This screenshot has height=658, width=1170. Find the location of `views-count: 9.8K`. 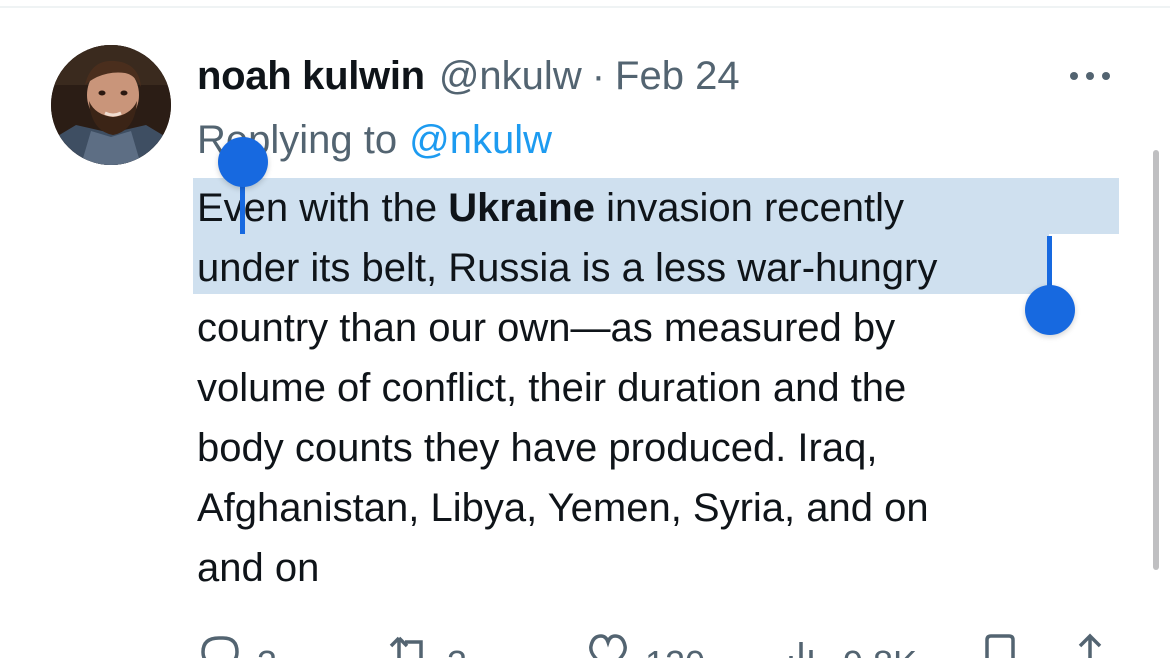

views-count: 9.8K is located at coordinates (880, 650).